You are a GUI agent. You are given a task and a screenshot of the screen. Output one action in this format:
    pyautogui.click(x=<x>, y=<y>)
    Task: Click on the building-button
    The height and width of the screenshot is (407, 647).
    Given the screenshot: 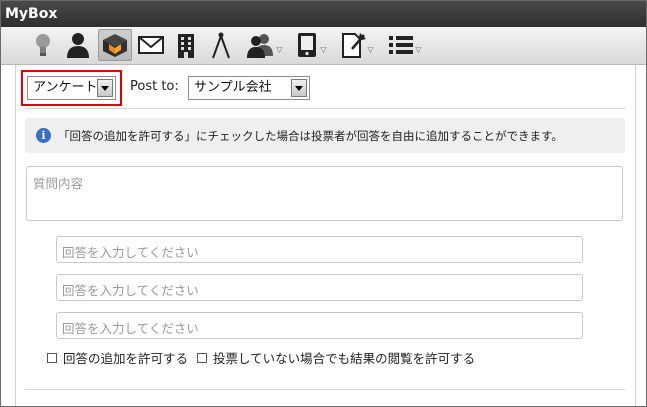 What is the action you would take?
    pyautogui.click(x=186, y=45)
    